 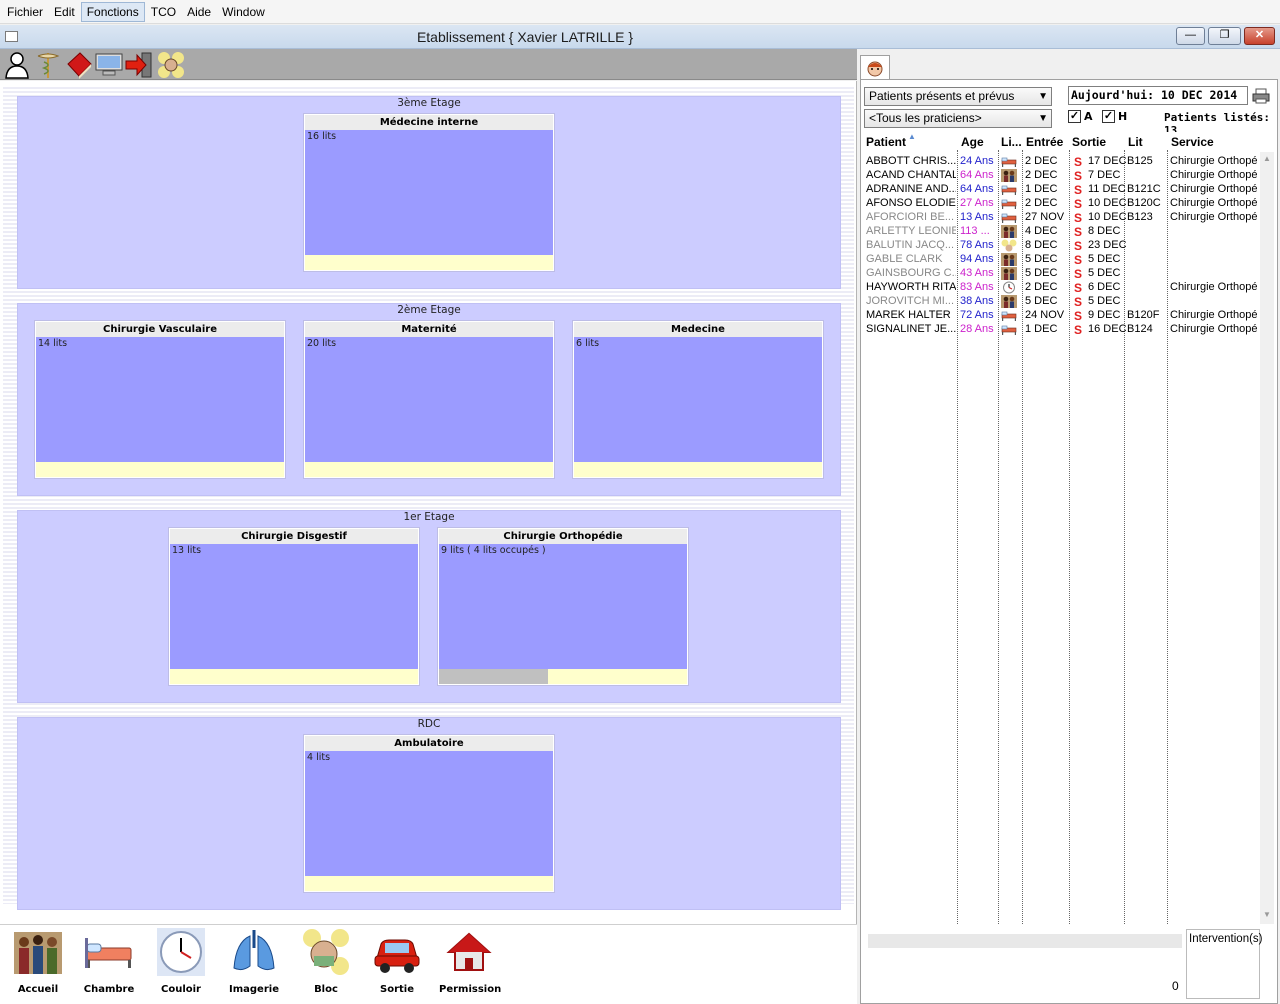 I want to click on service-medecine-interne: Médecine interne 16 lits, so click(x=429, y=192).